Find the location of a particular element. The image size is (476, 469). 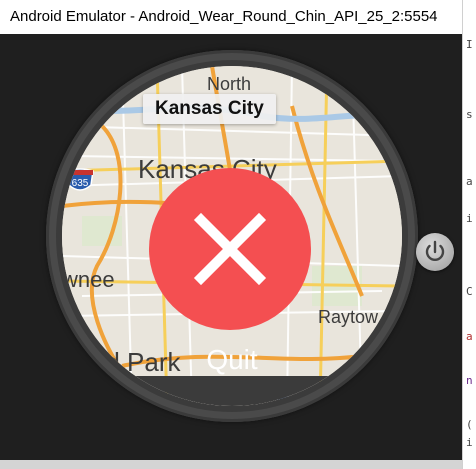

watch-chin is located at coordinates (232, 391).